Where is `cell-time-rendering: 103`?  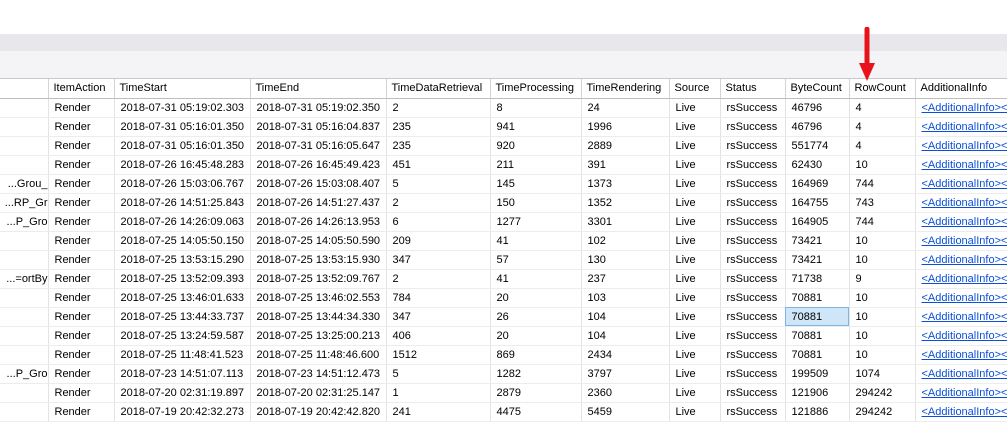
cell-time-rendering: 103 is located at coordinates (625, 298).